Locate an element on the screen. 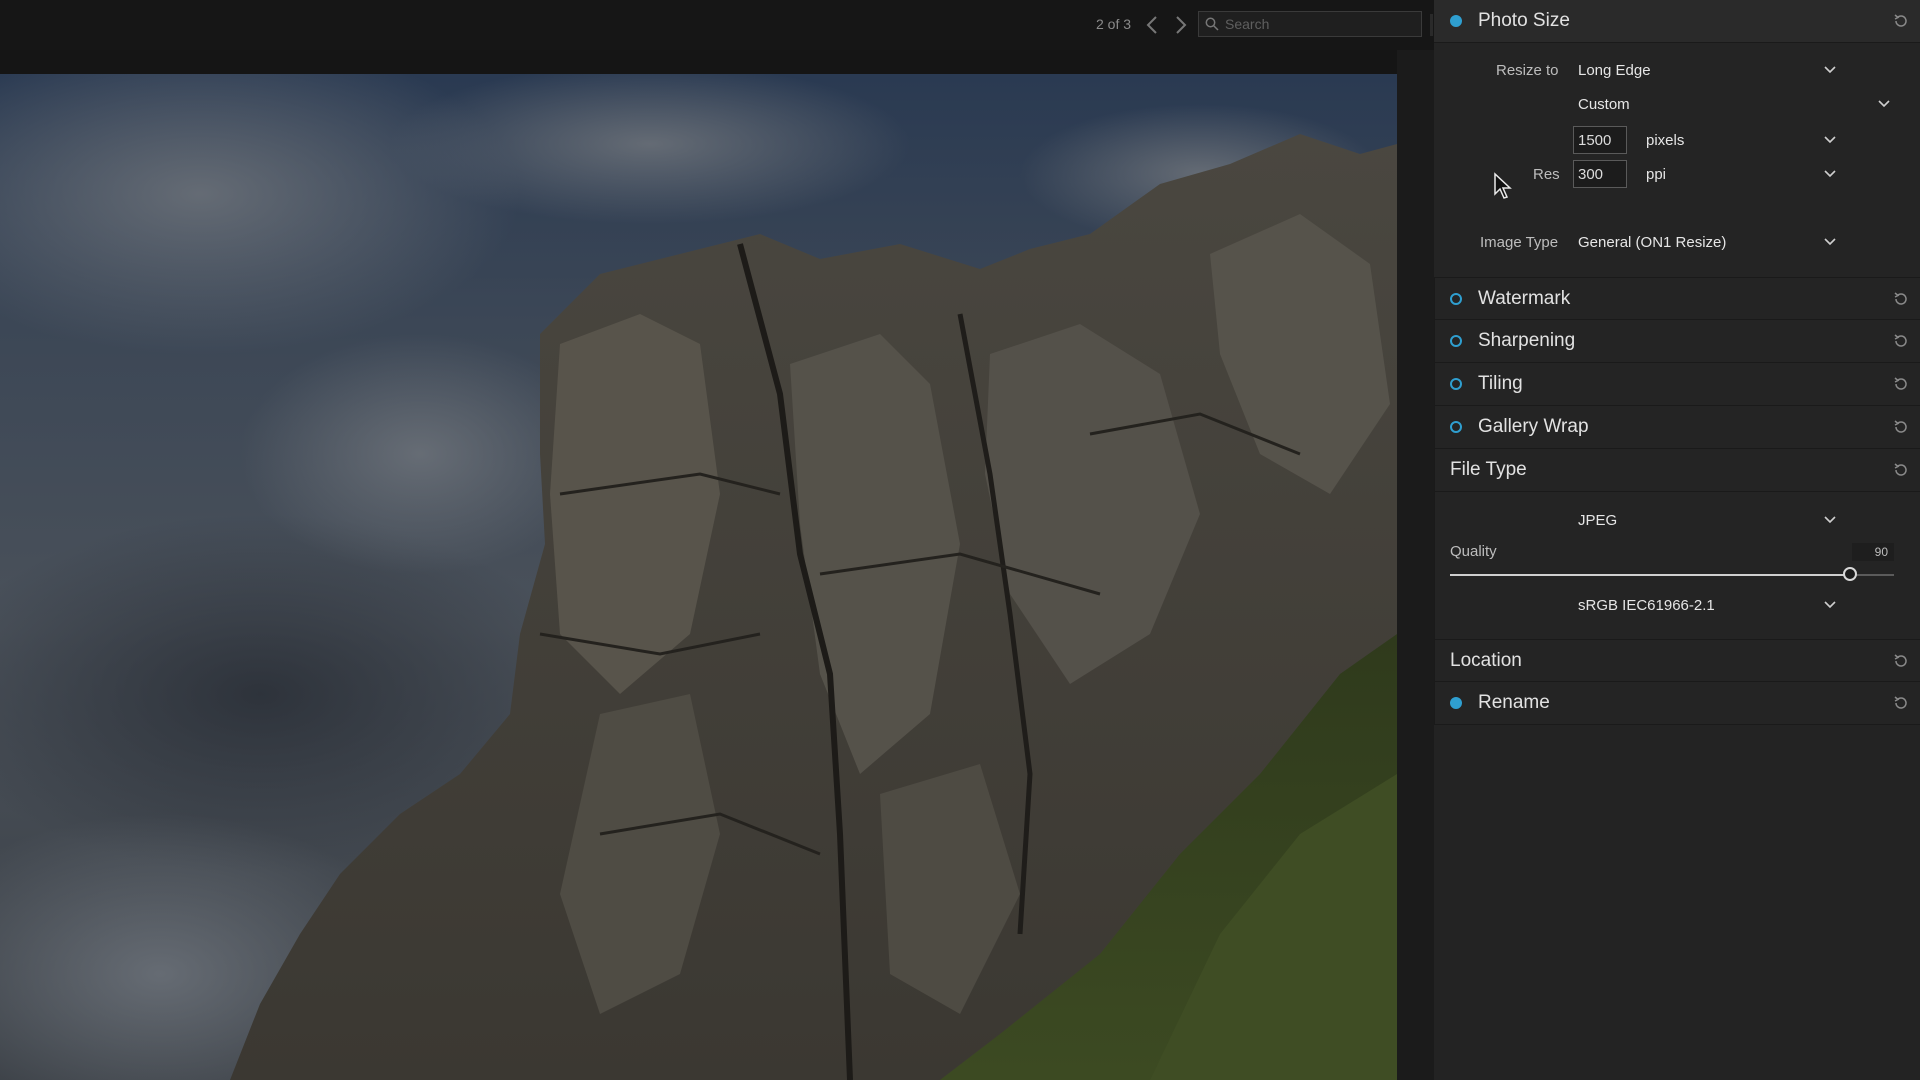  previous-image-button is located at coordinates (1152, 25).